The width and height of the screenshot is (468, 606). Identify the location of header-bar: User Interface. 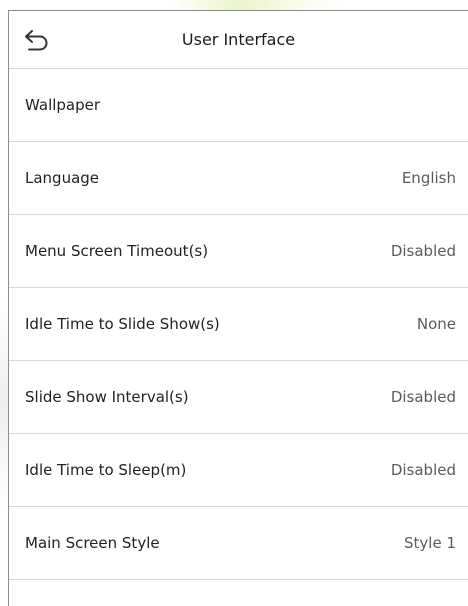
(238, 40).